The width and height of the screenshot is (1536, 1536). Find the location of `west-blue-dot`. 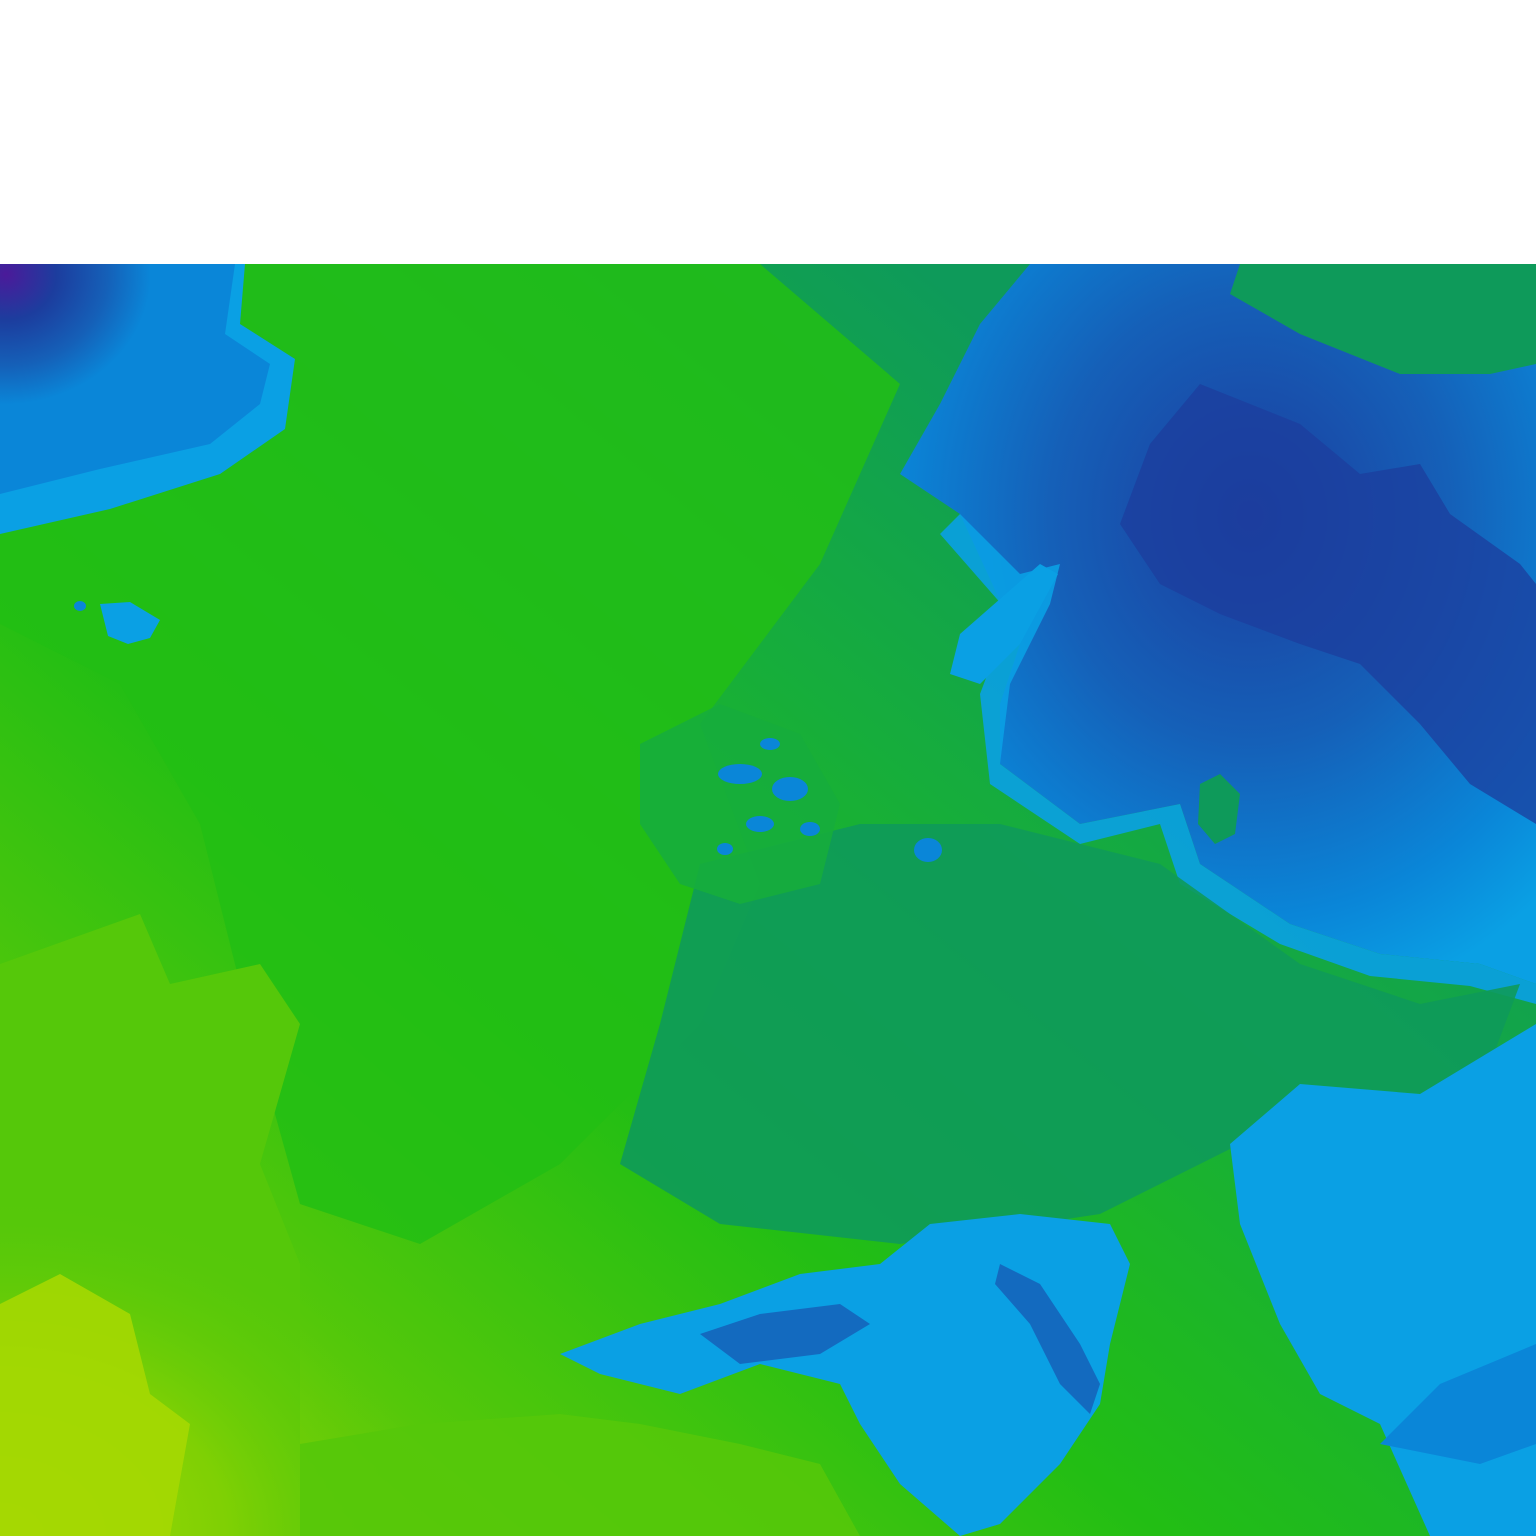

west-blue-dot is located at coordinates (80, 606).